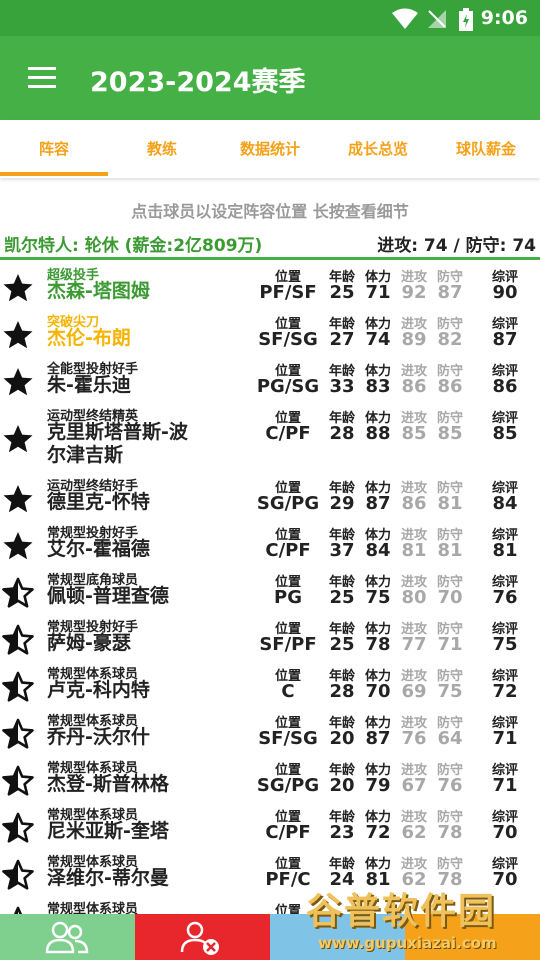  What do you see at coordinates (42, 78) in the screenshot?
I see `menu-icon` at bounding box center [42, 78].